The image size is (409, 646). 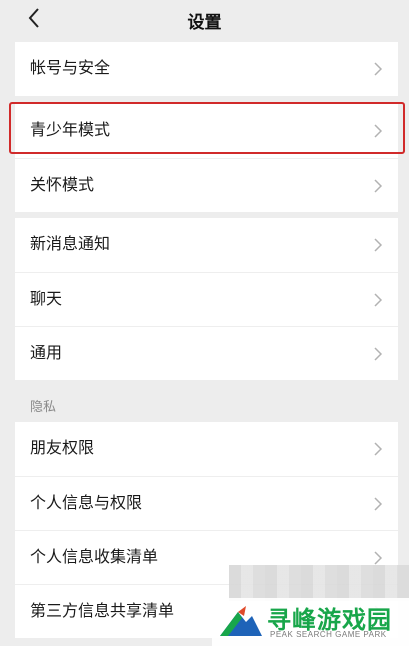 I want to click on settings-item-personal-info-permissions: 个人信息与权限, so click(x=206, y=503).